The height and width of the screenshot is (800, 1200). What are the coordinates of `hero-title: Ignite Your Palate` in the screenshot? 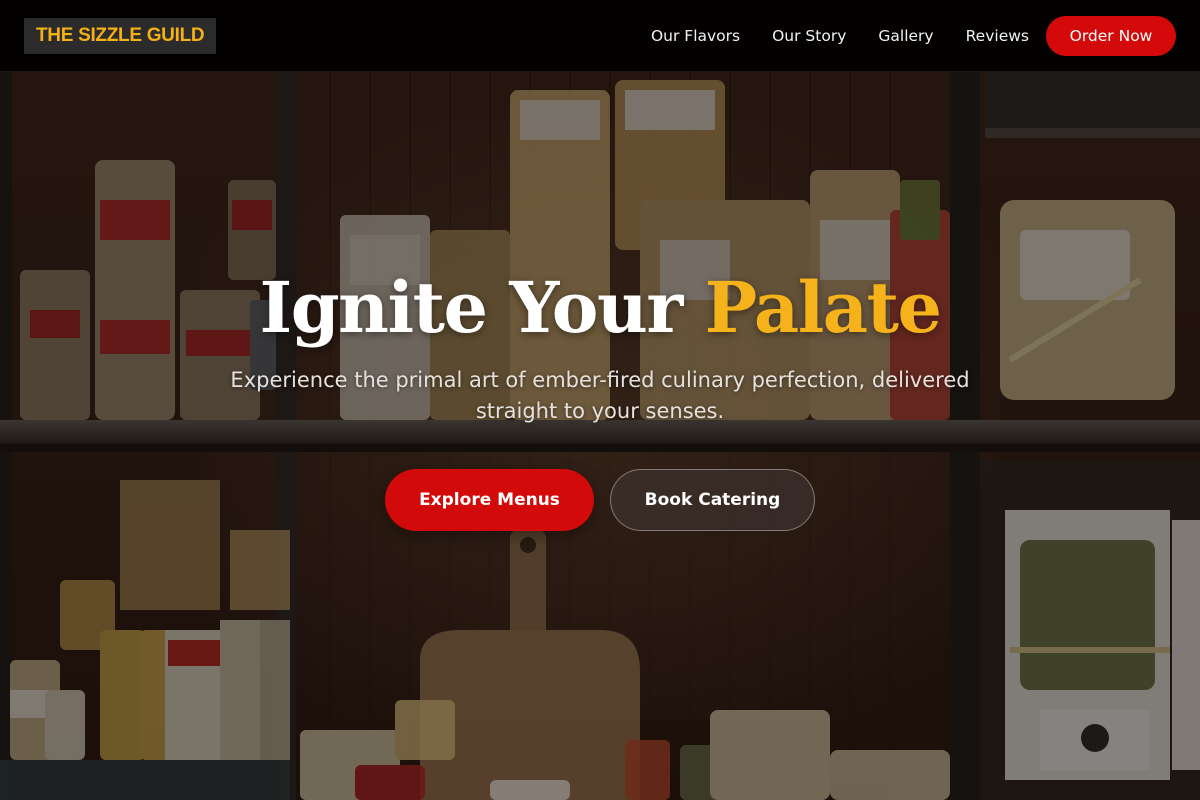 It's located at (600, 308).